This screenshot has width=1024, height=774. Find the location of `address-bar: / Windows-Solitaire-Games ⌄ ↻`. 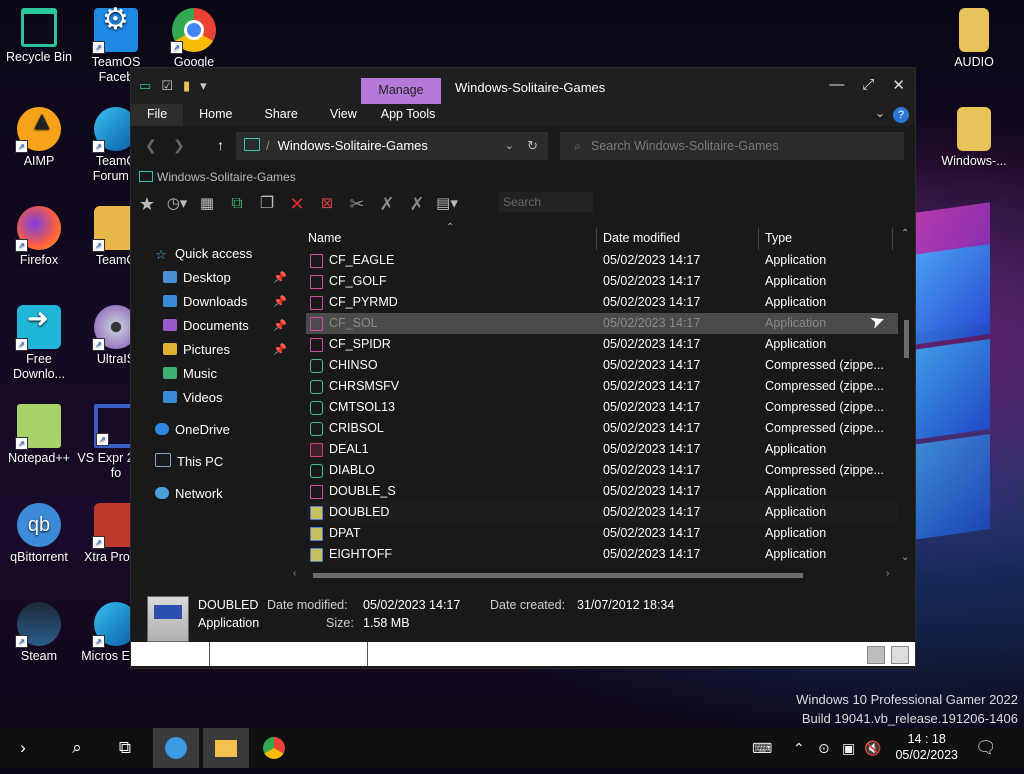

address-bar: / Windows-Solitaire-Games ⌄ ↻ is located at coordinates (392, 146).